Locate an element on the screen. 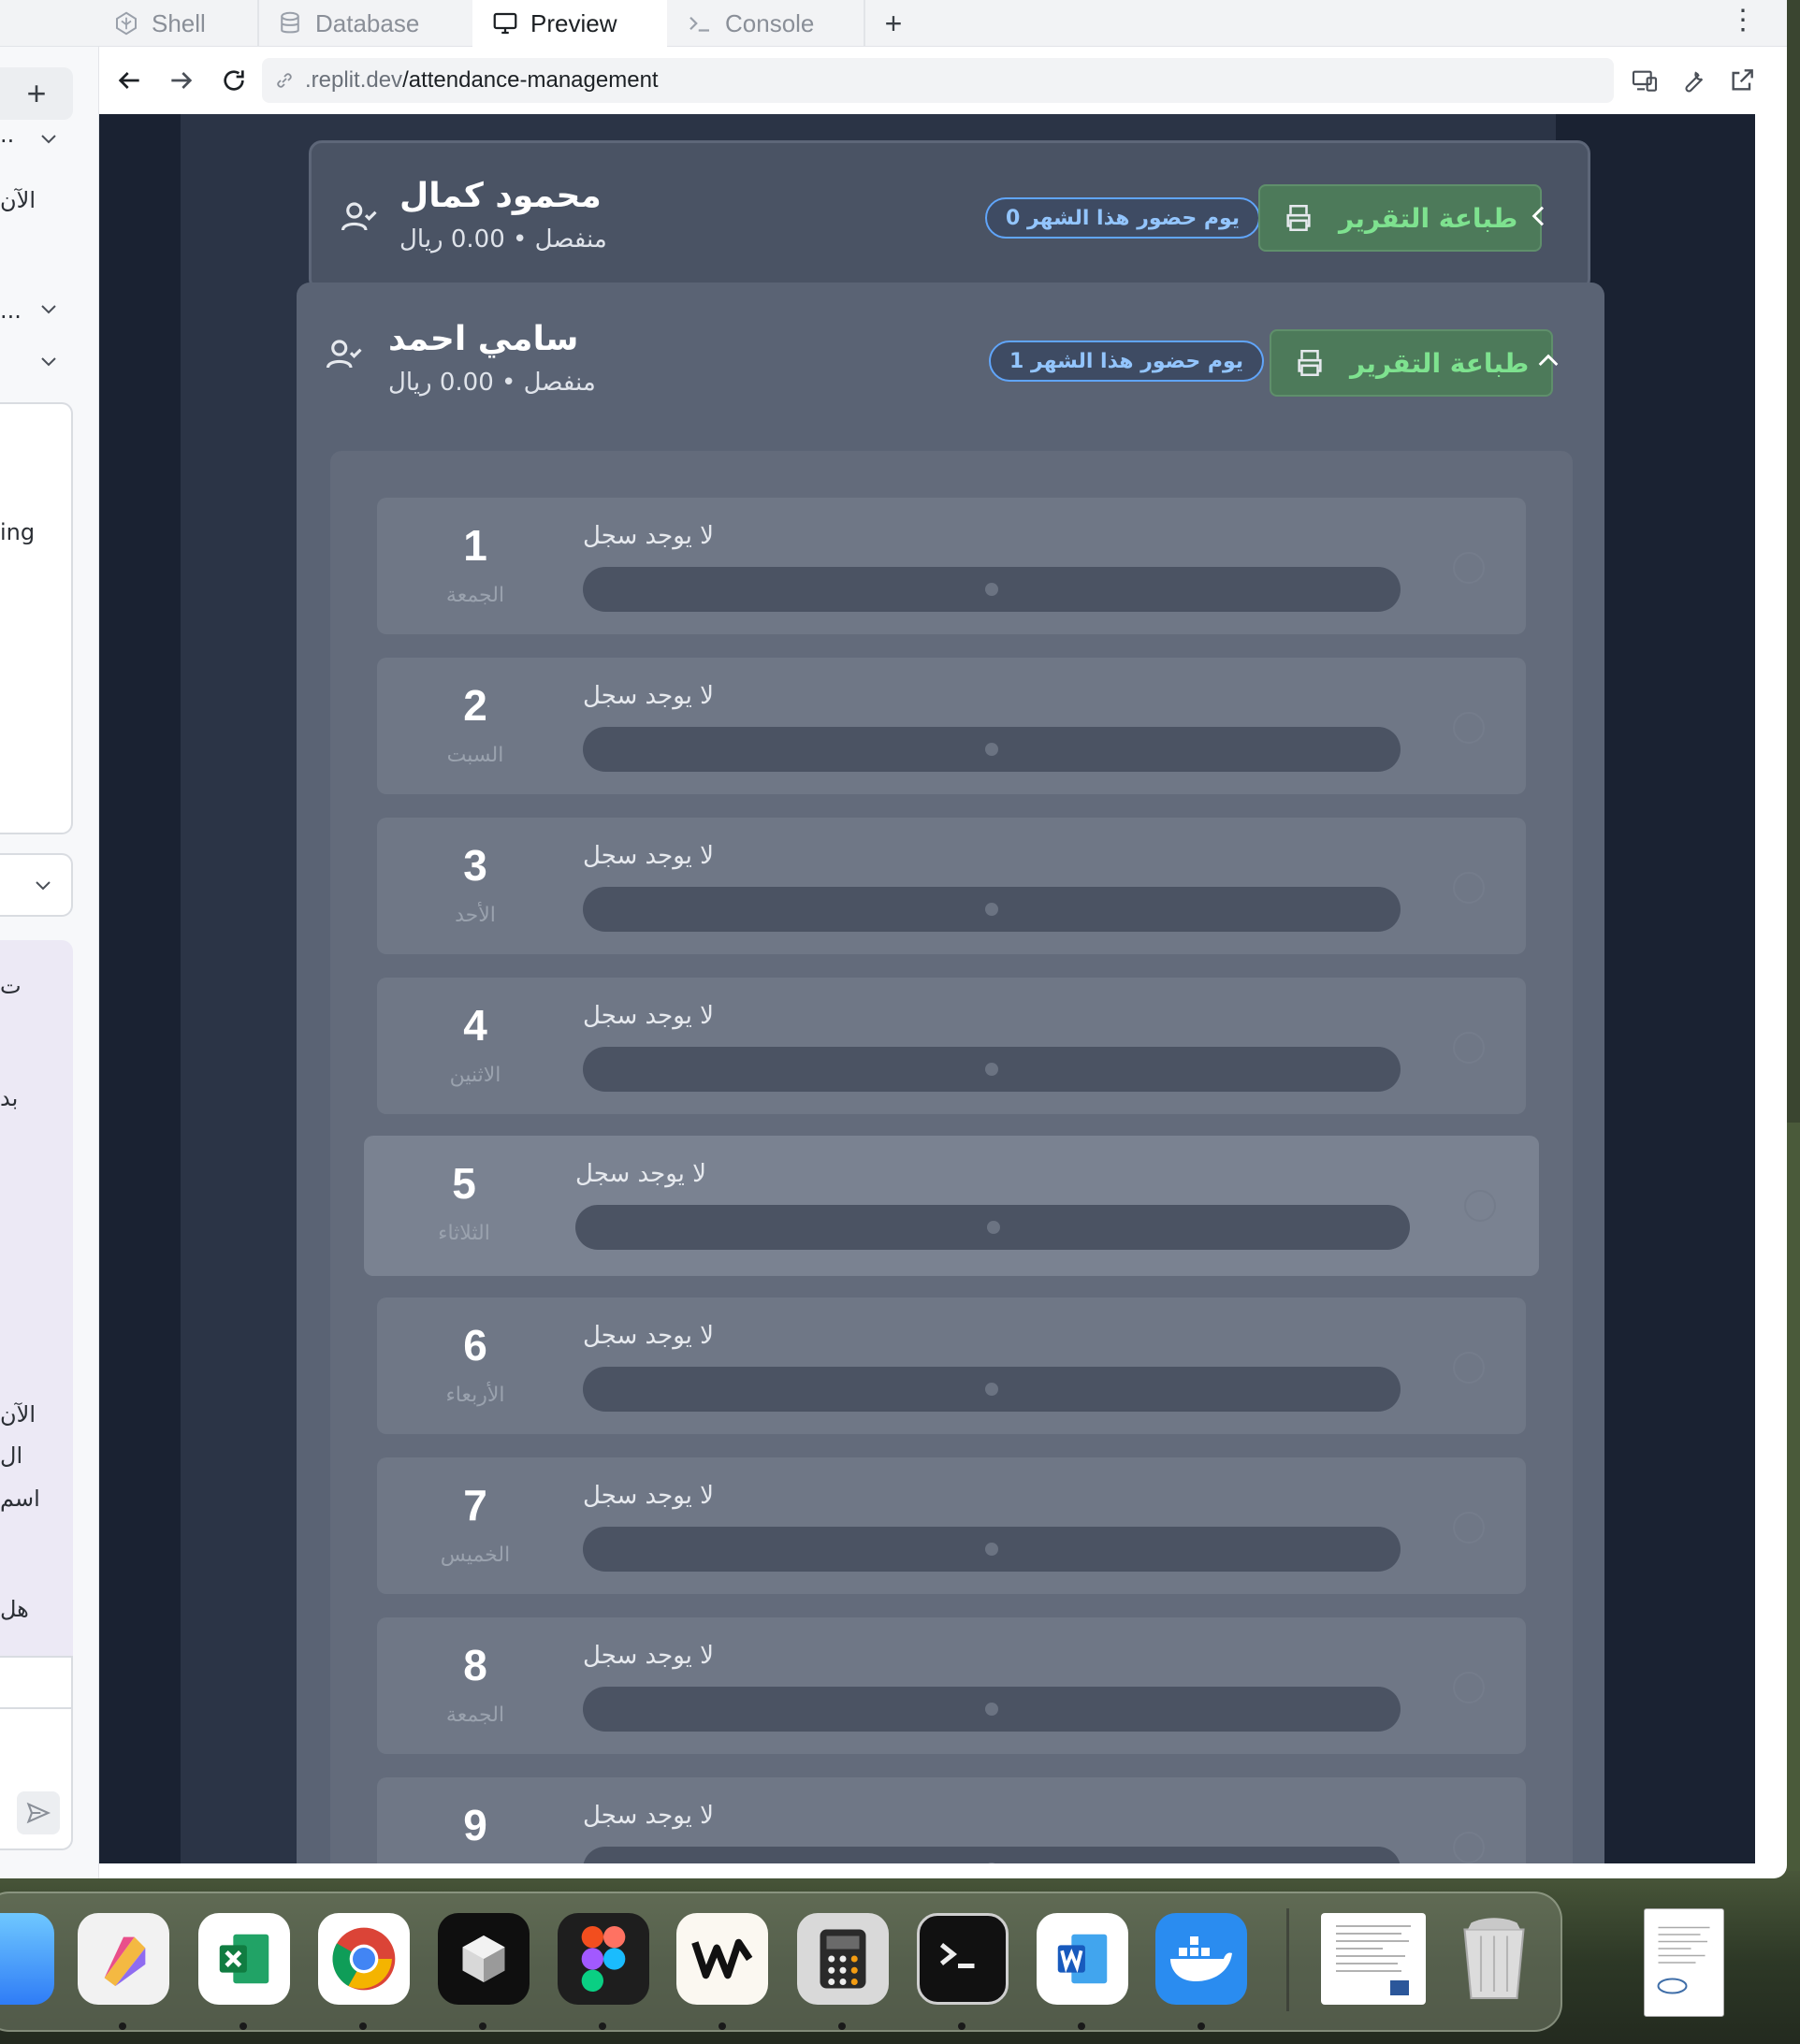  notion-w-icon is located at coordinates (722, 1959).